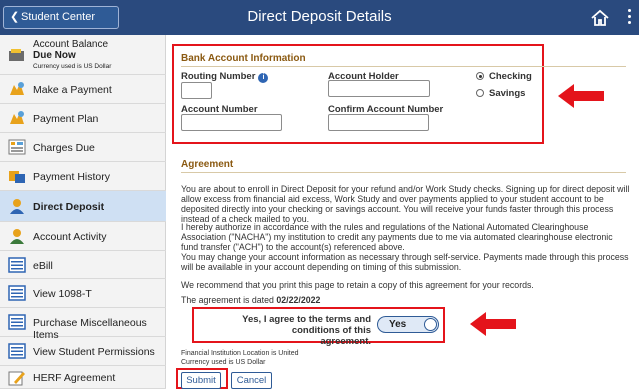 Image resolution: width=639 pixels, height=389 pixels. Describe the element at coordinates (408, 324) in the screenshot. I see `agree-toggle: Yes` at that location.